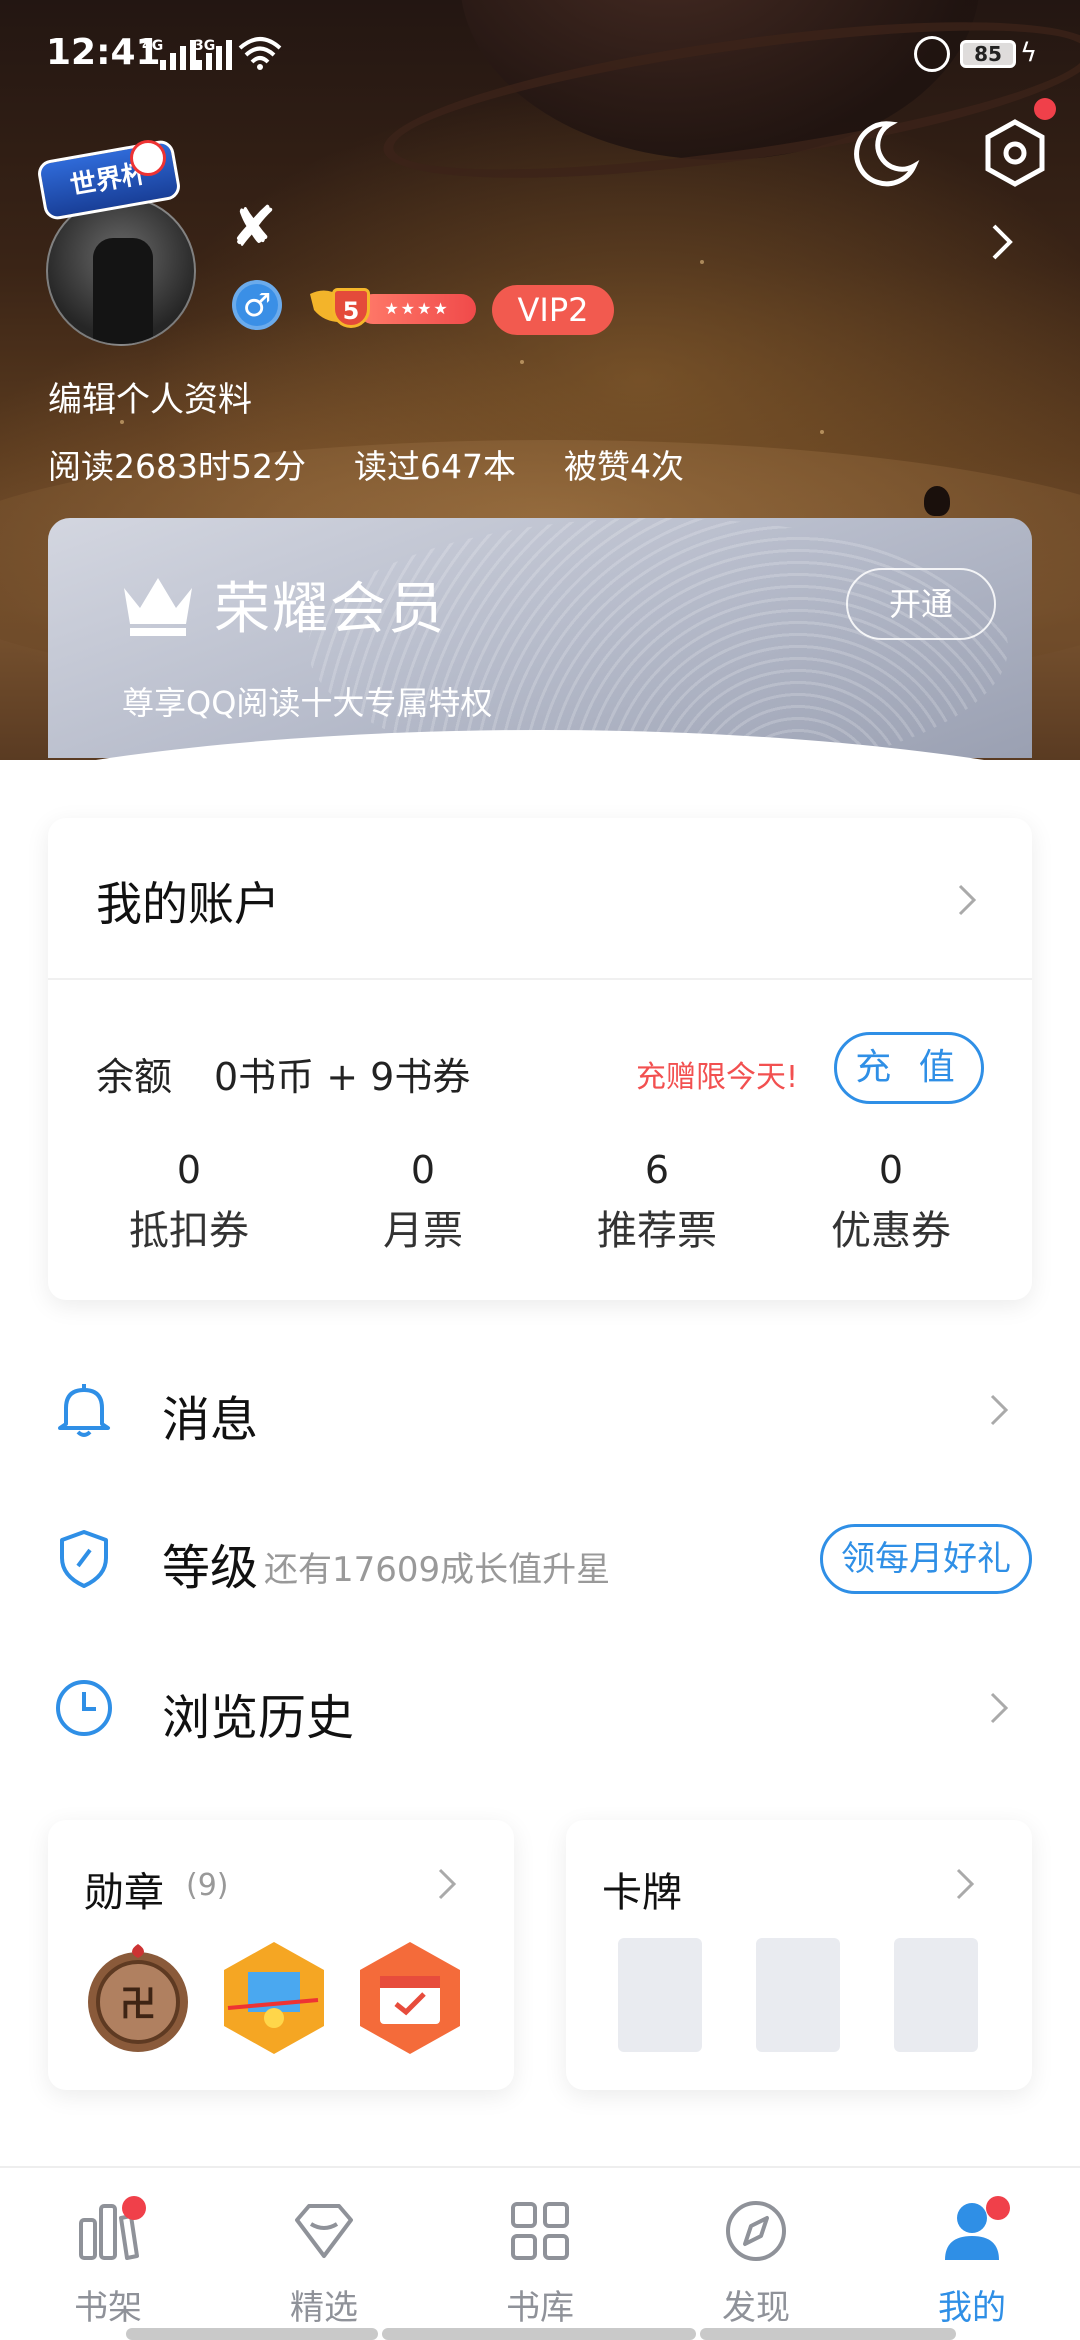 The height and width of the screenshot is (2340, 1080). Describe the element at coordinates (972, 2262) in the screenshot. I see `tab-me: 我的` at that location.